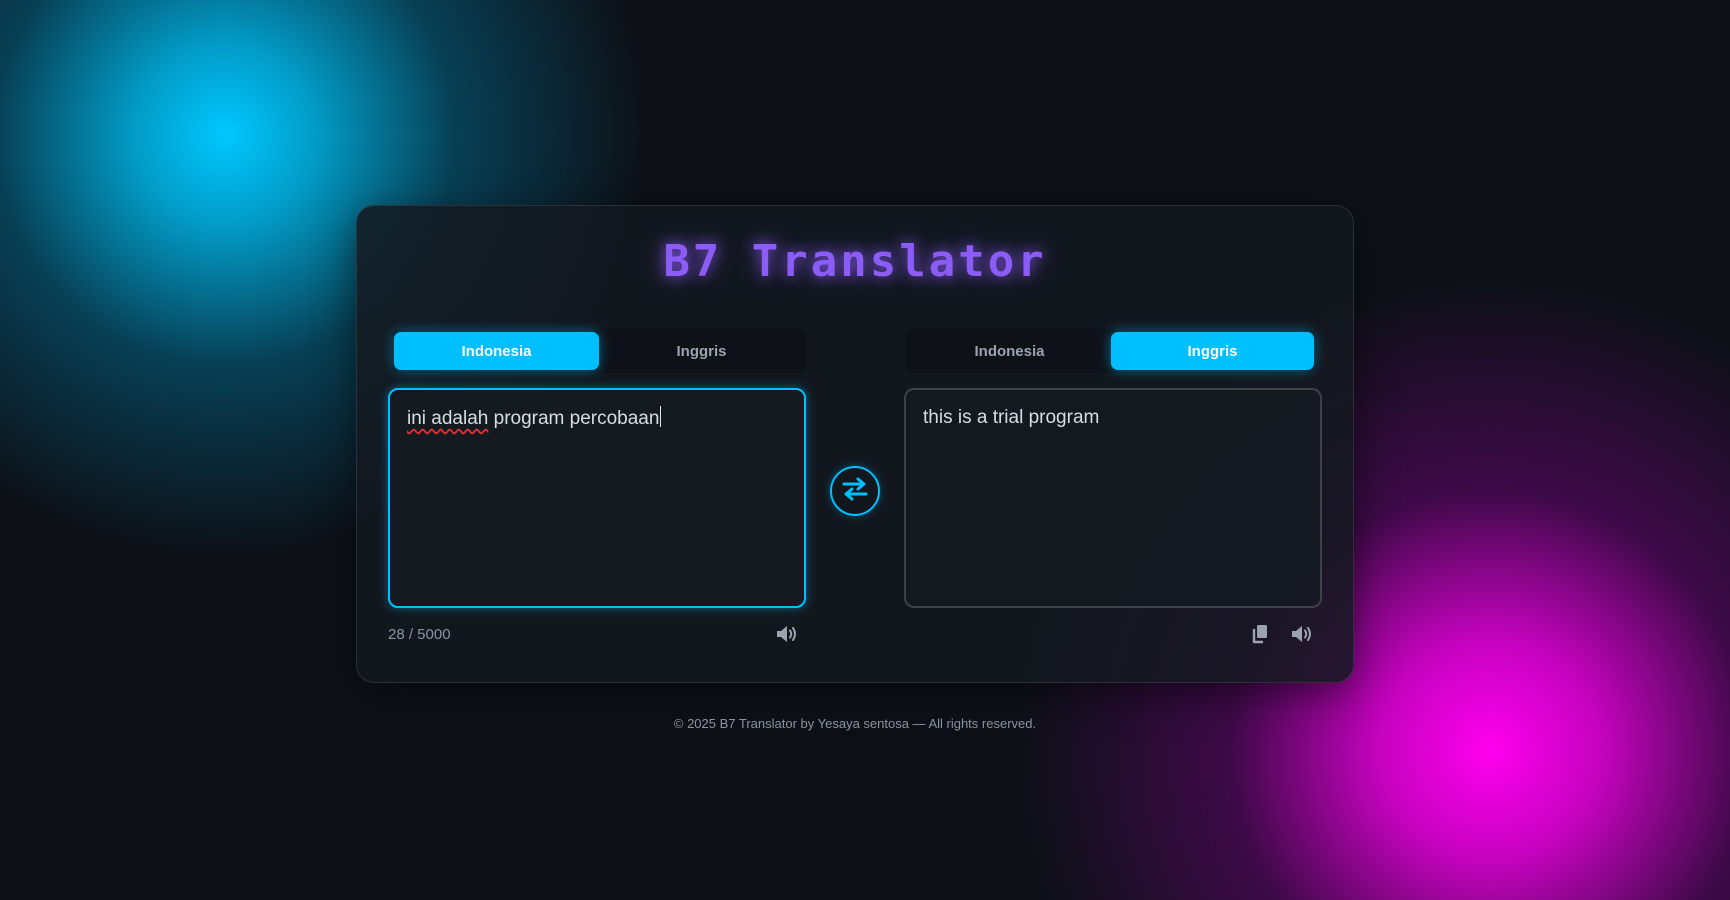 Image resolution: width=1730 pixels, height=900 pixels. Describe the element at coordinates (574, 418) in the screenshot. I see `source-text-rest: program percobaan` at that location.